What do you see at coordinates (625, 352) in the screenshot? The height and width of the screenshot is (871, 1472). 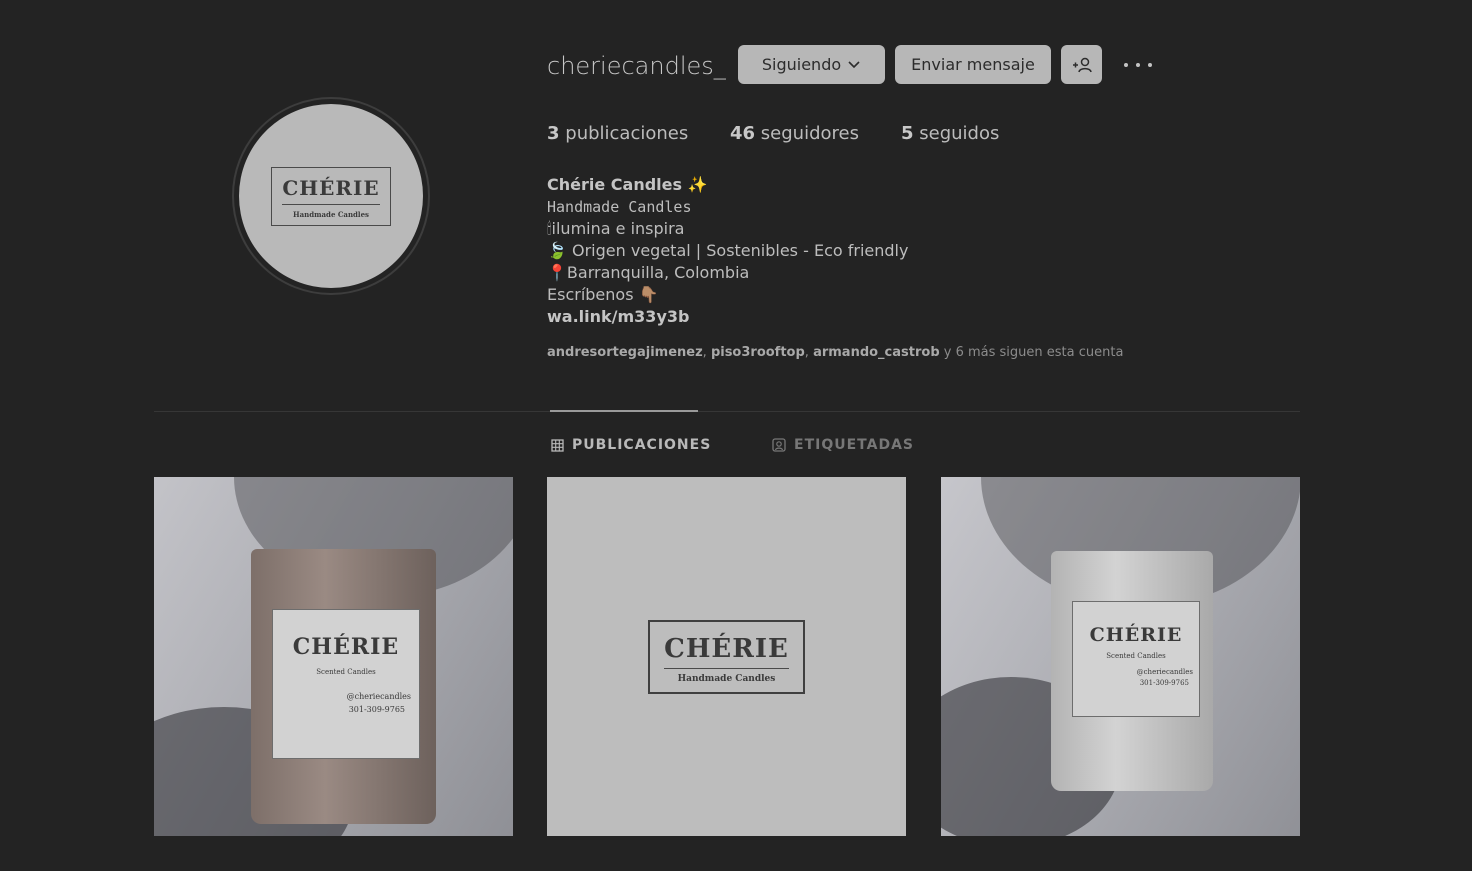 I see `followed-by-user: andresortegajimenez` at bounding box center [625, 352].